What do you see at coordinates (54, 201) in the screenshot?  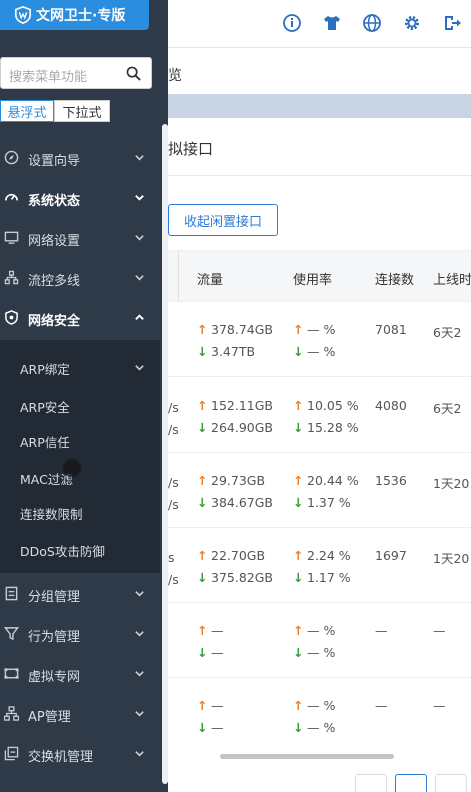 I see `sidebar-item-label: 系统状态` at bounding box center [54, 201].